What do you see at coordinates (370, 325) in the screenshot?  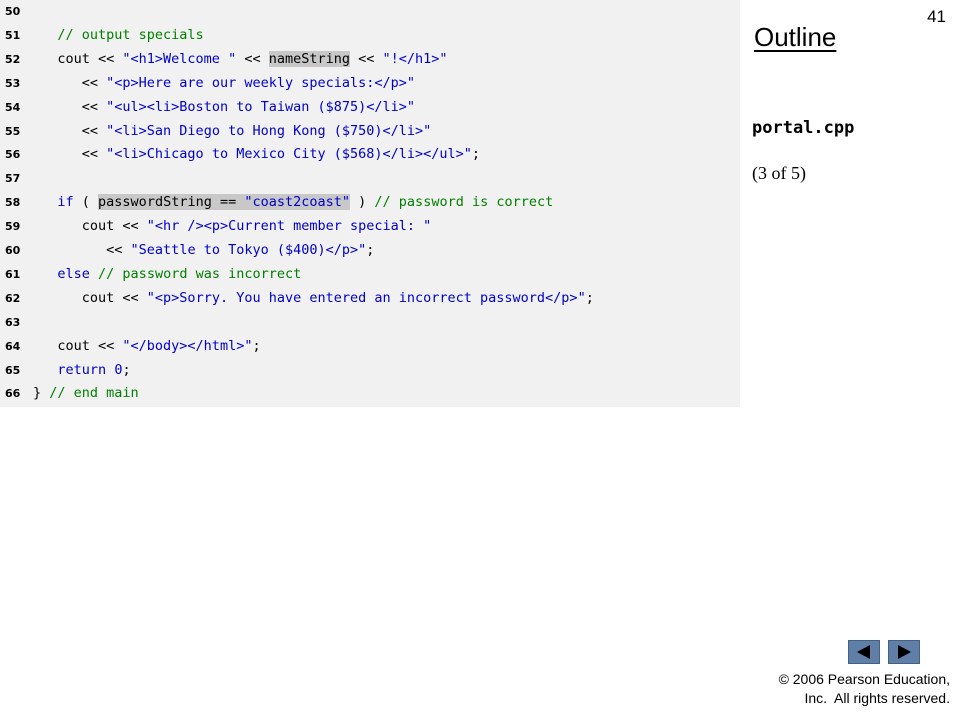 I see `code-line: 63` at bounding box center [370, 325].